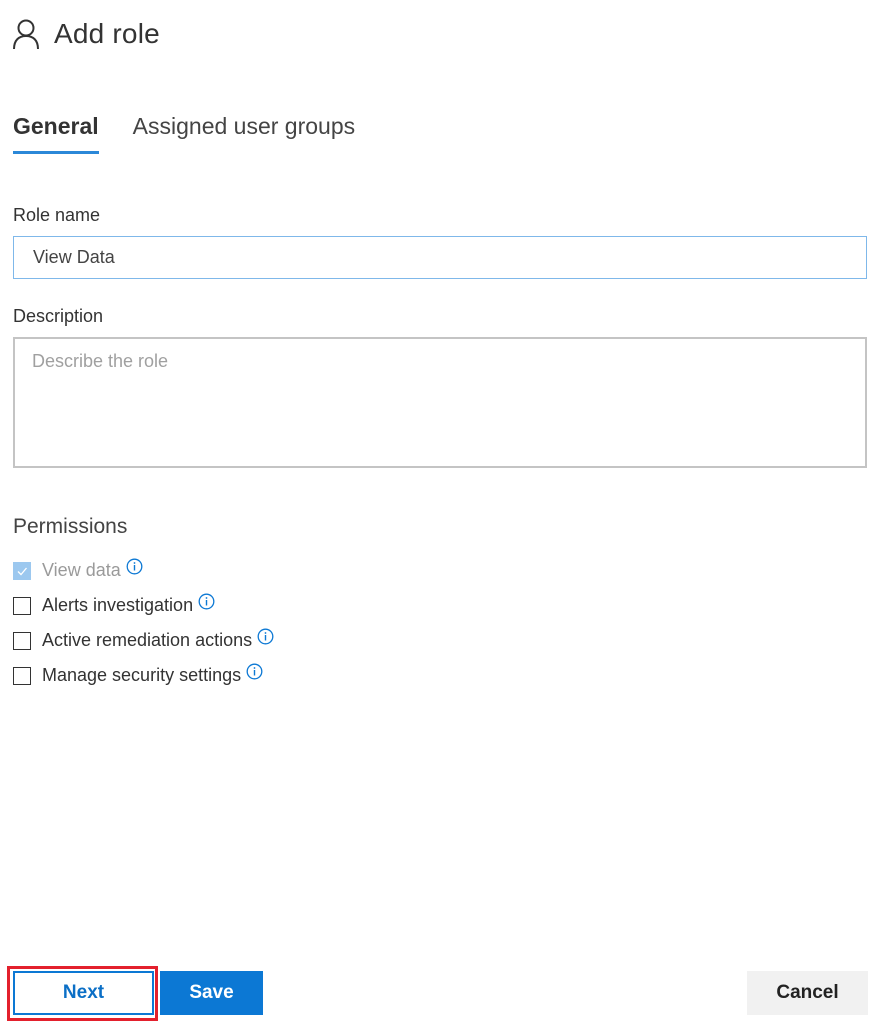  I want to click on view-data-checkbox, so click(22, 570).